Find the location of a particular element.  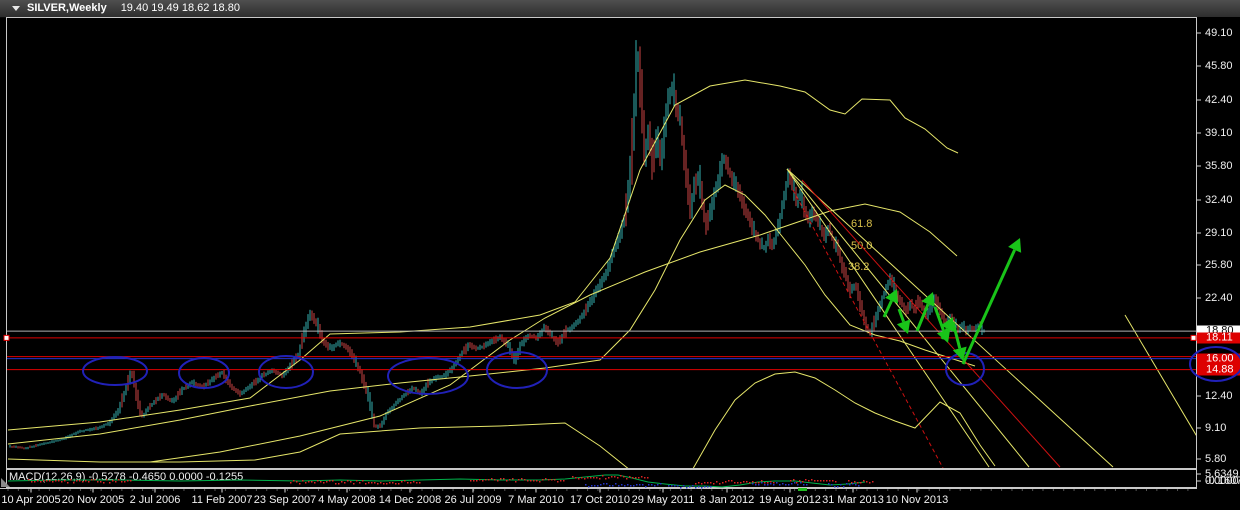

date-tick-label: 14 Dec 2008 is located at coordinates (410, 500).